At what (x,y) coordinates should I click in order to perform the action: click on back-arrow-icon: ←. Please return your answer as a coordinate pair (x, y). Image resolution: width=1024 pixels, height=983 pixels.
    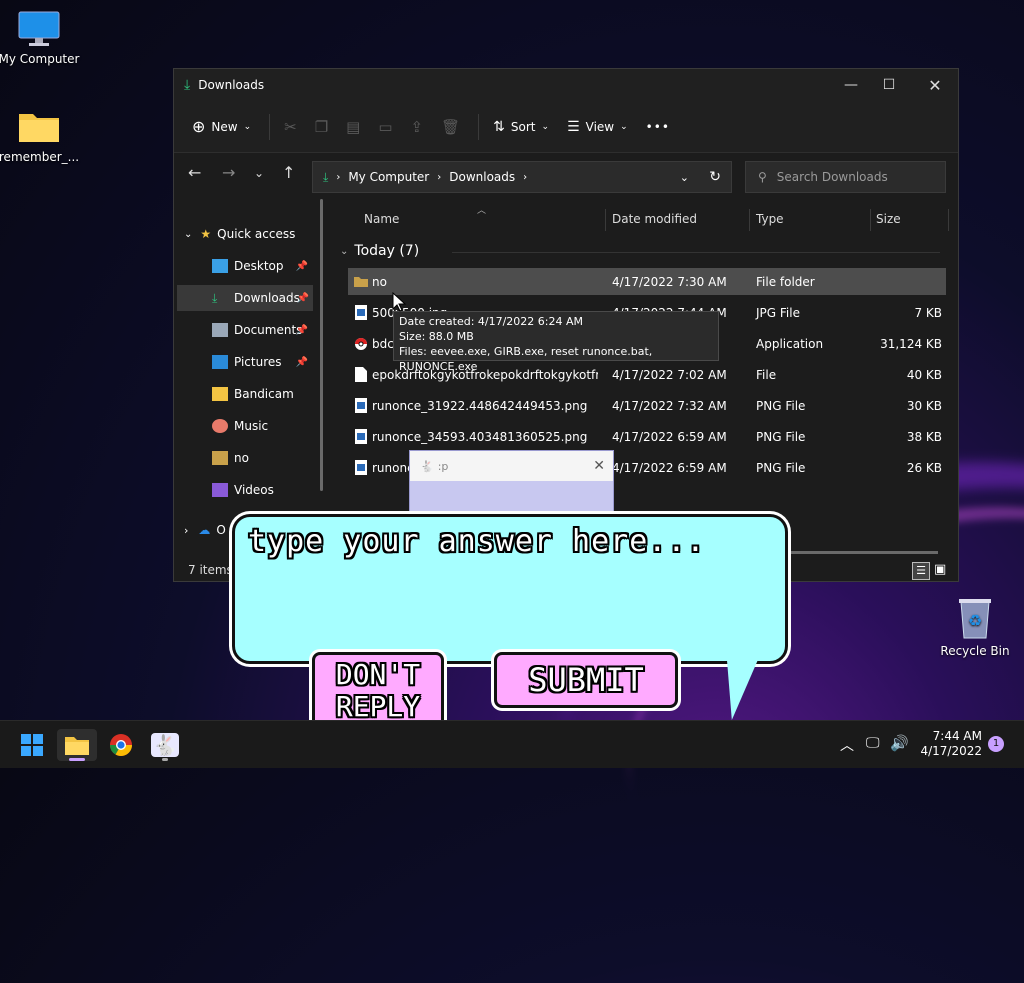
    Looking at the image, I should click on (194, 172).